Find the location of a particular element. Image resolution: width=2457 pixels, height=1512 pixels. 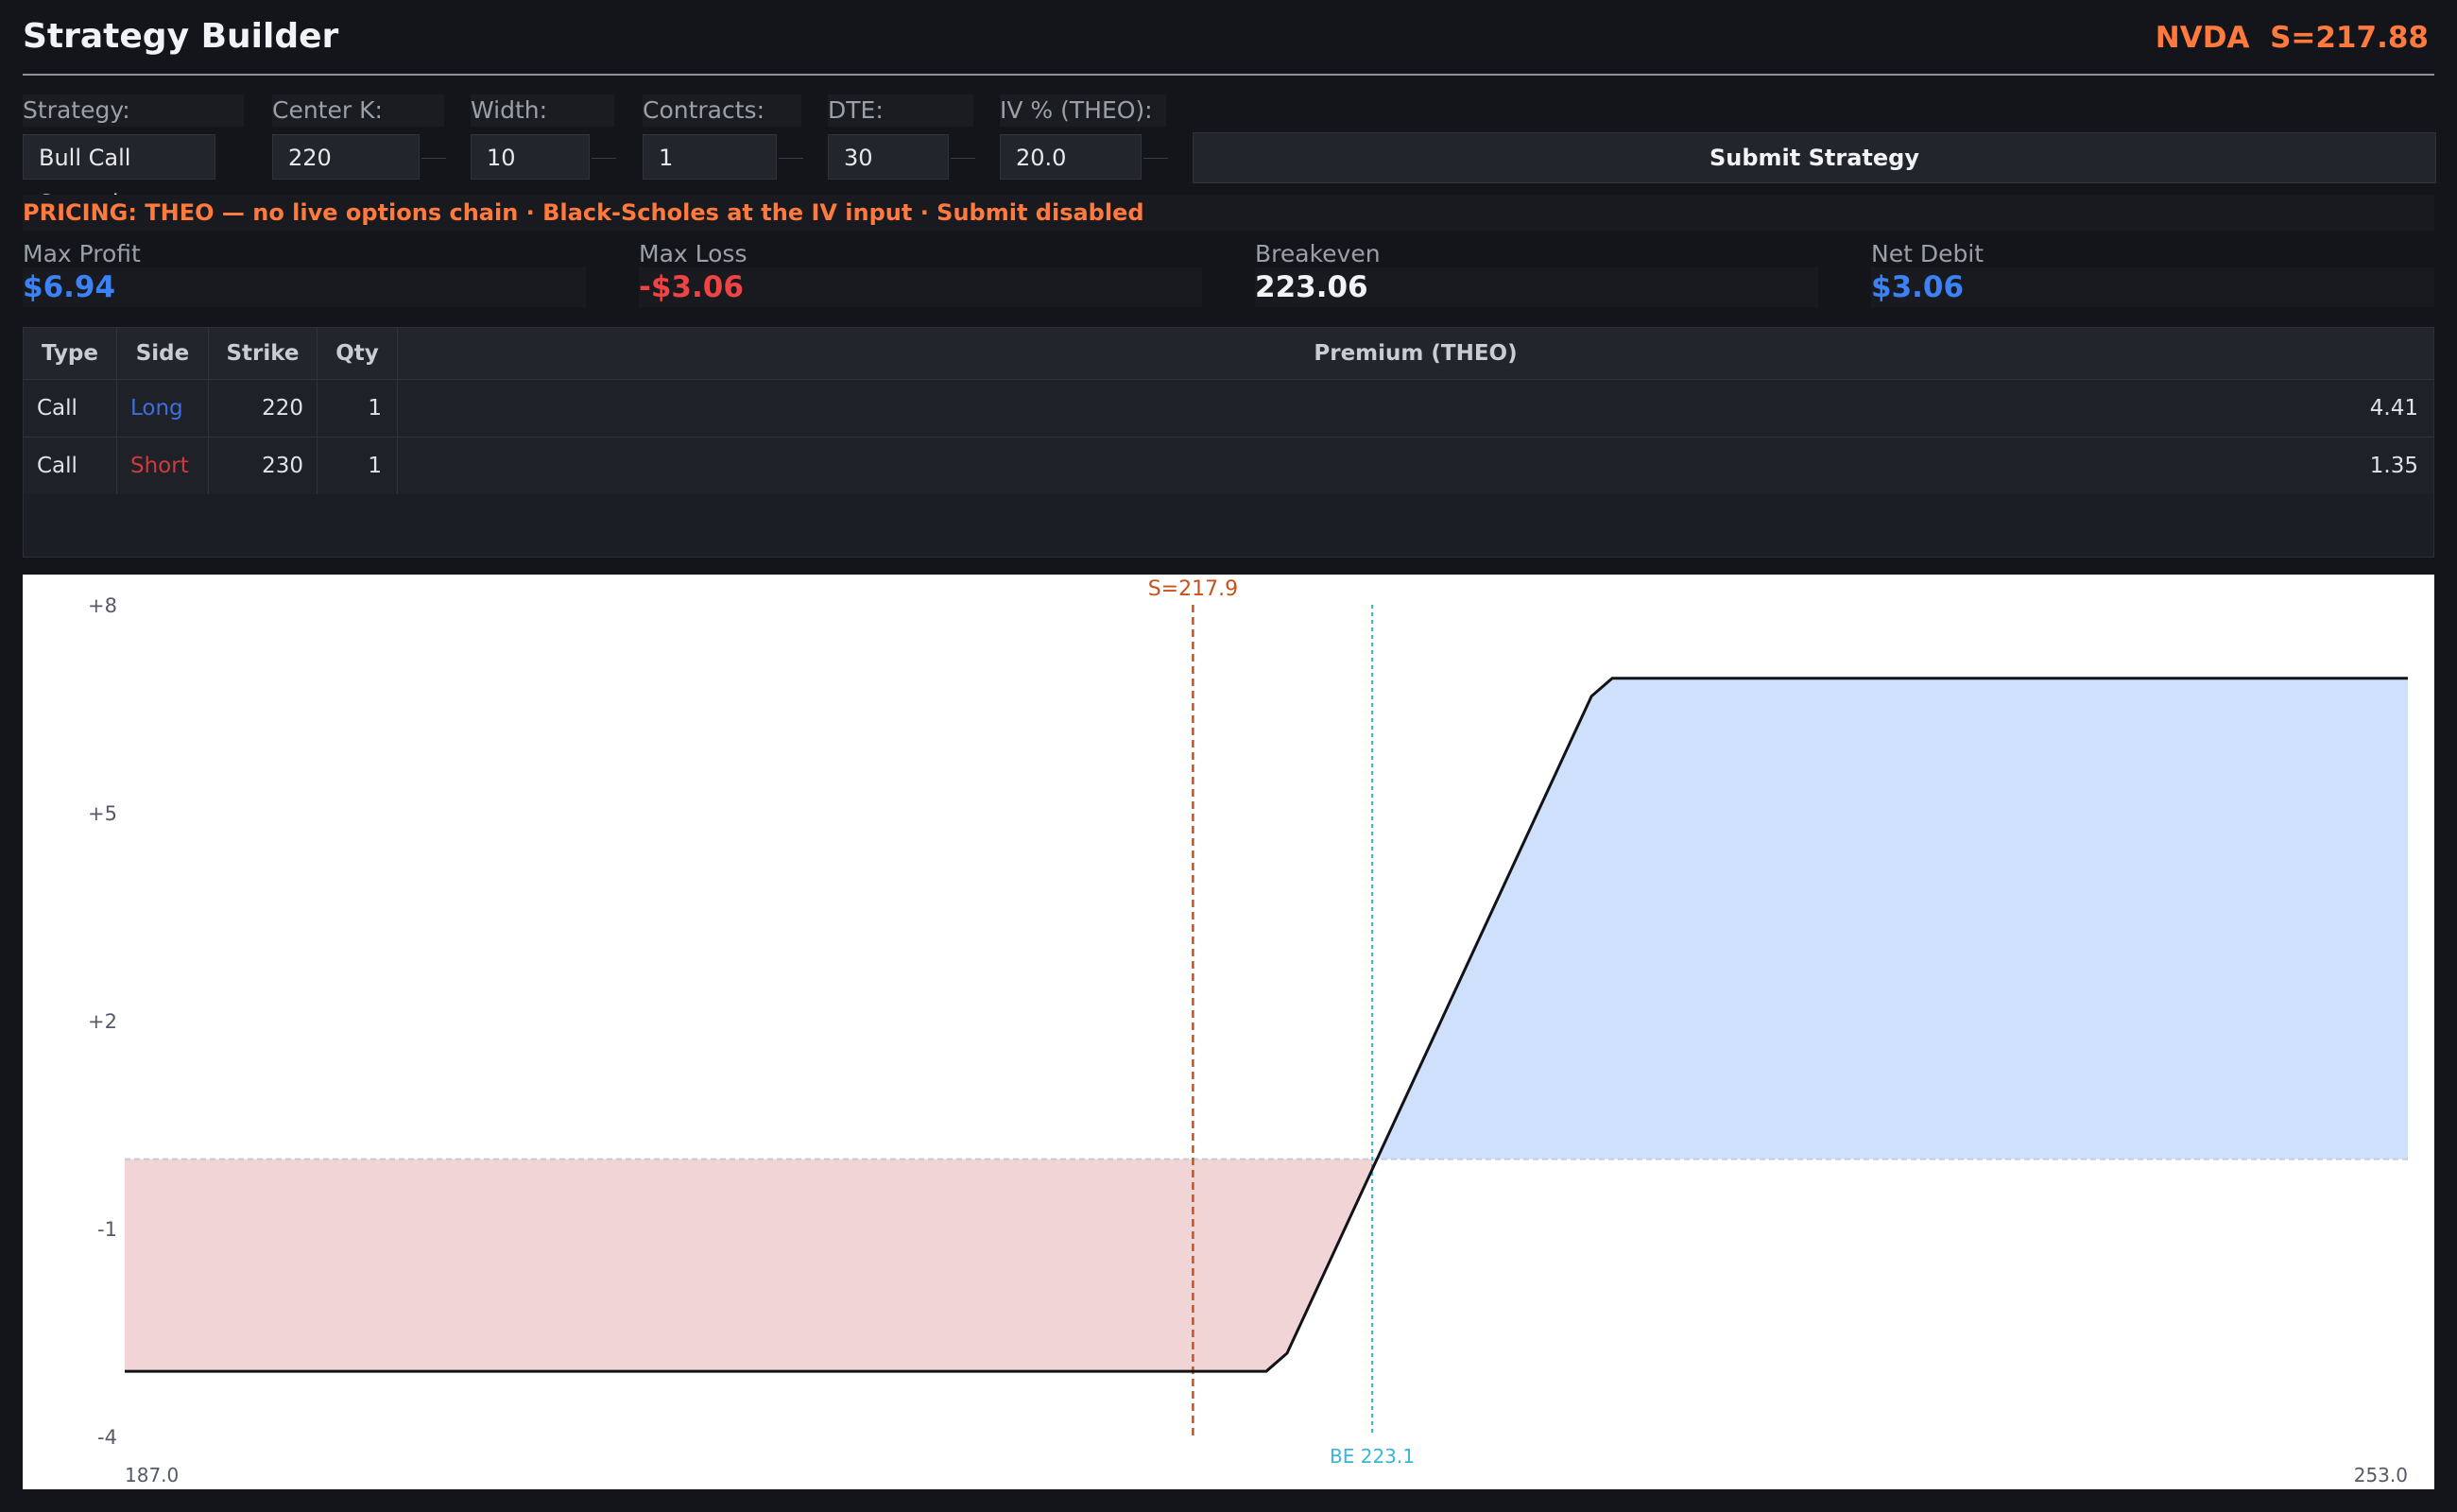

submit-strategy-button: Submit Strategy is located at coordinates (1814, 157).